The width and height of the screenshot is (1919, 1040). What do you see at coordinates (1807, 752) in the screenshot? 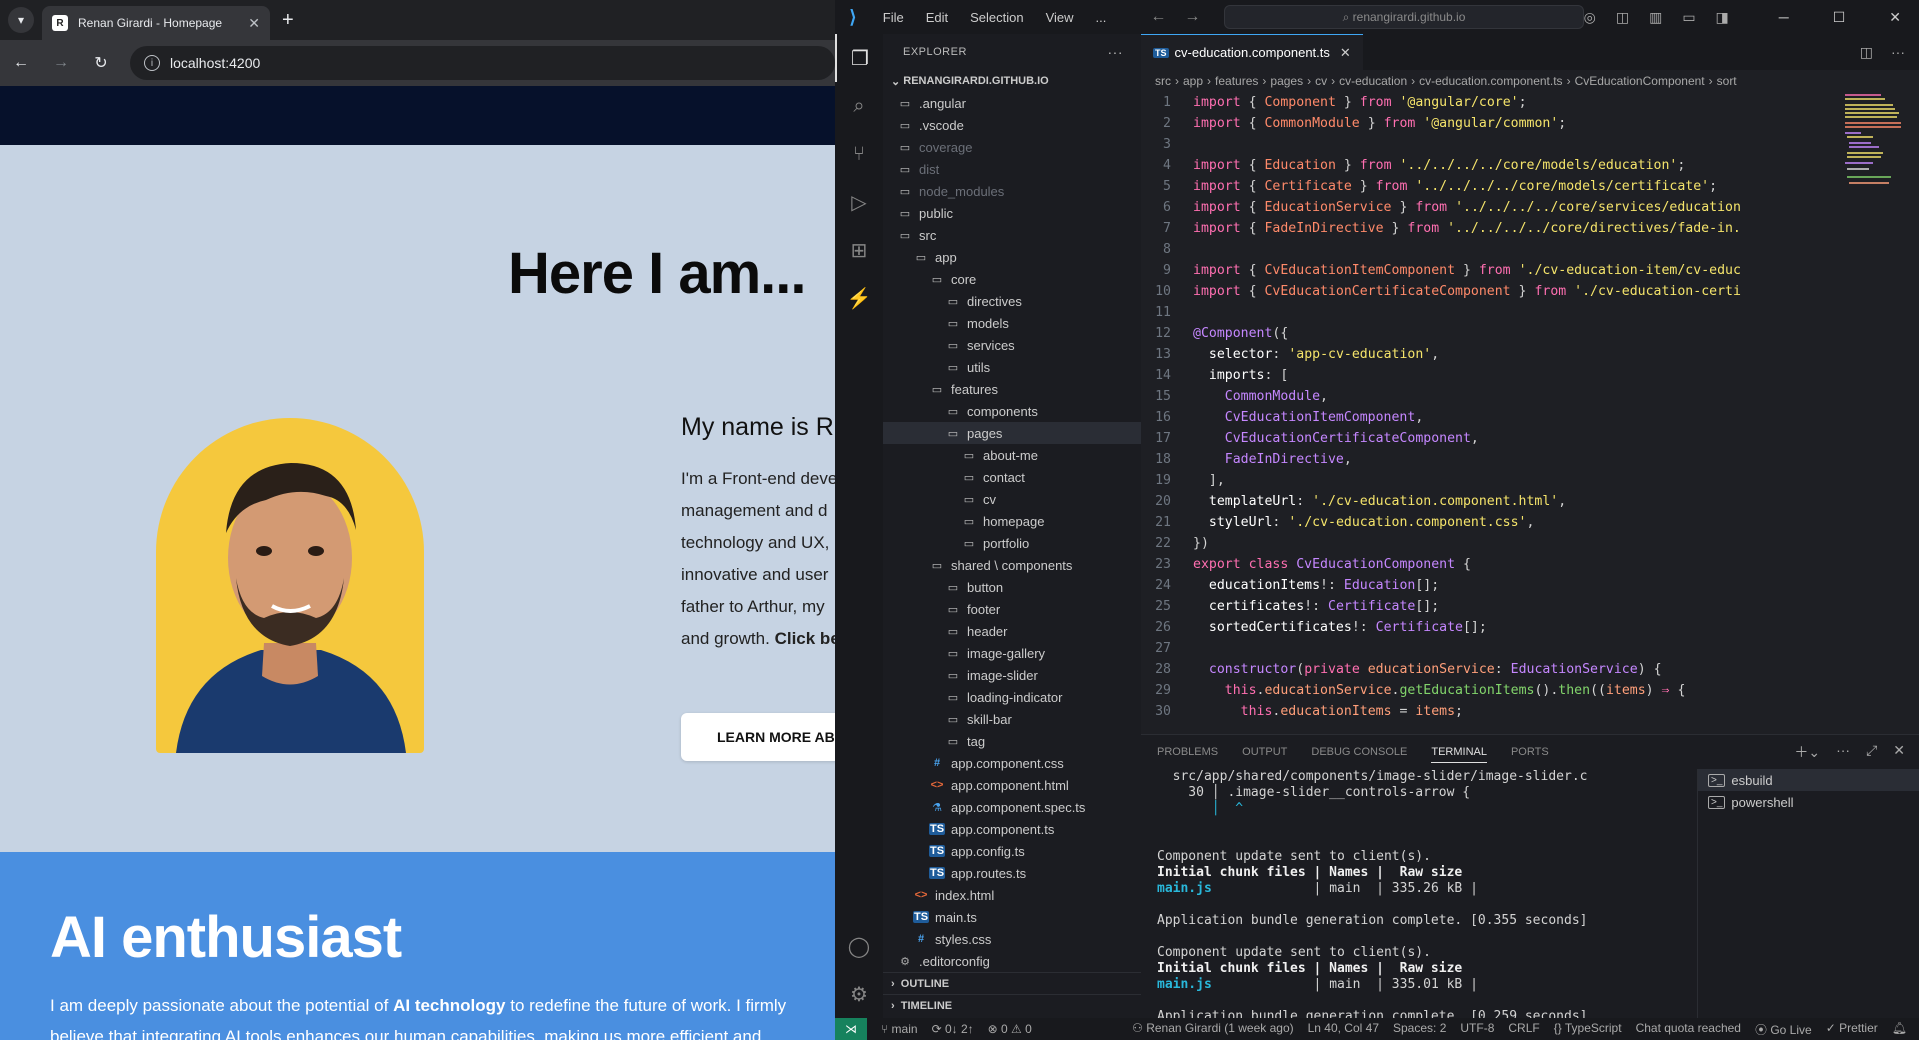
I see `new-terminal-icon: ＋⌄` at bounding box center [1807, 752].